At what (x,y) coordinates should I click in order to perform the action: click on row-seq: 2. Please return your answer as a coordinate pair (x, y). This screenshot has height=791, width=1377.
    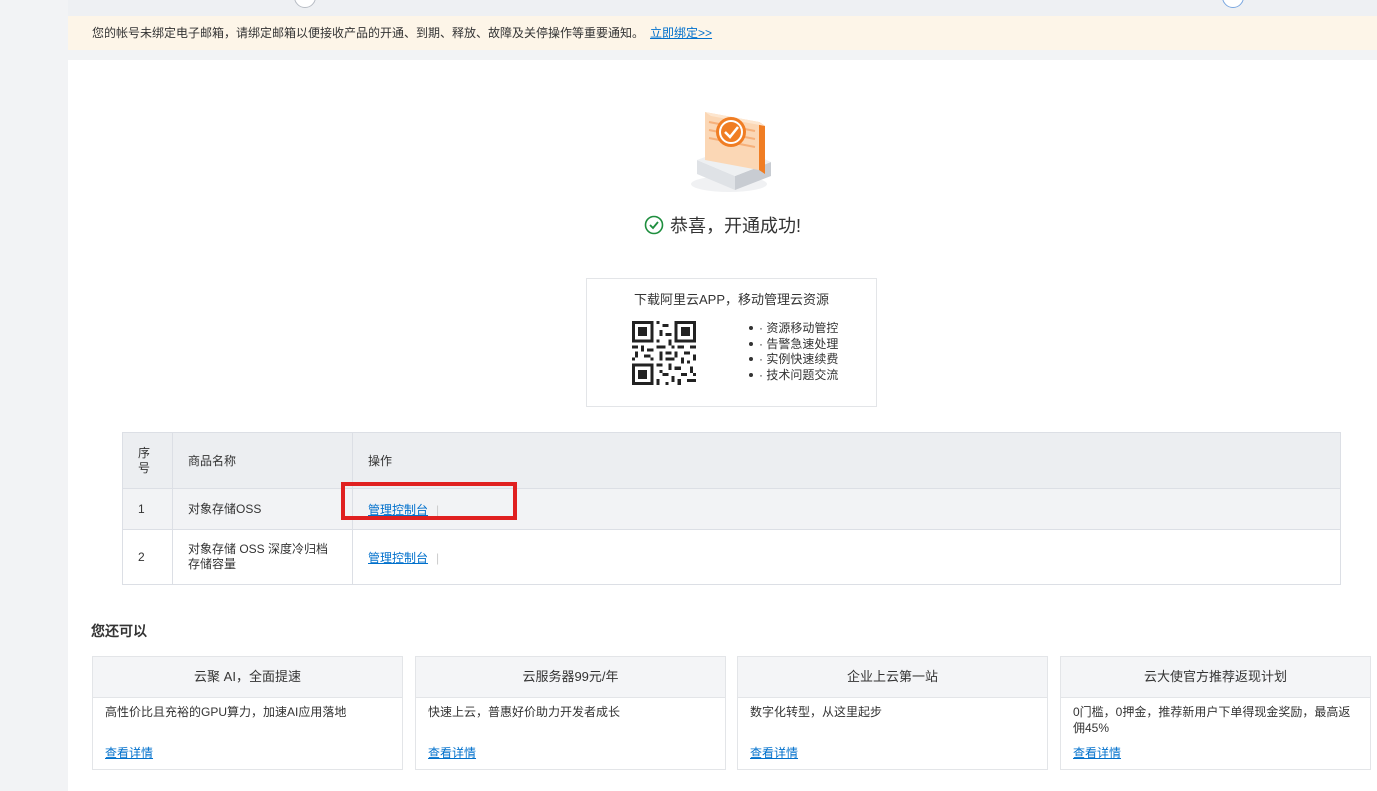
    Looking at the image, I should click on (147, 557).